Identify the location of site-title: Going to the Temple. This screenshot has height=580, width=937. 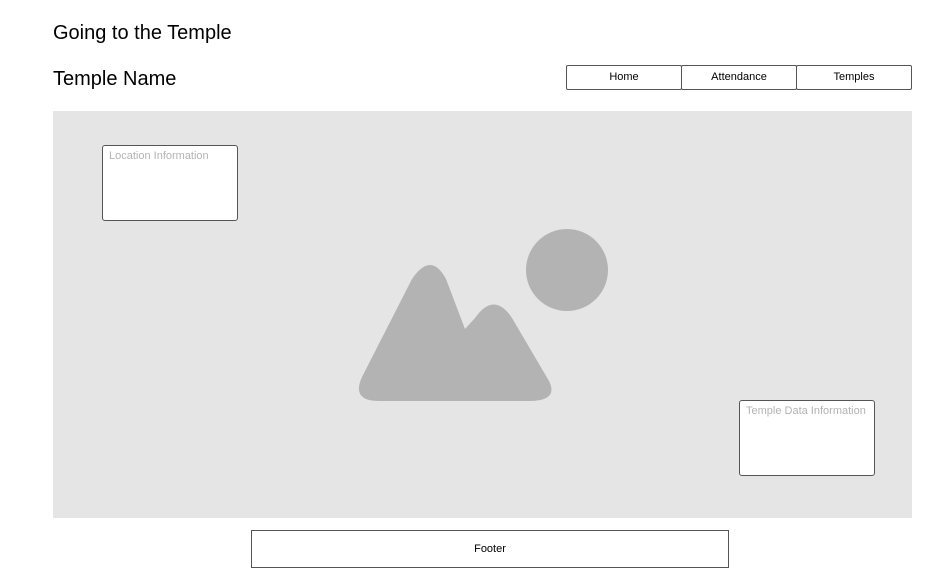
(142, 33).